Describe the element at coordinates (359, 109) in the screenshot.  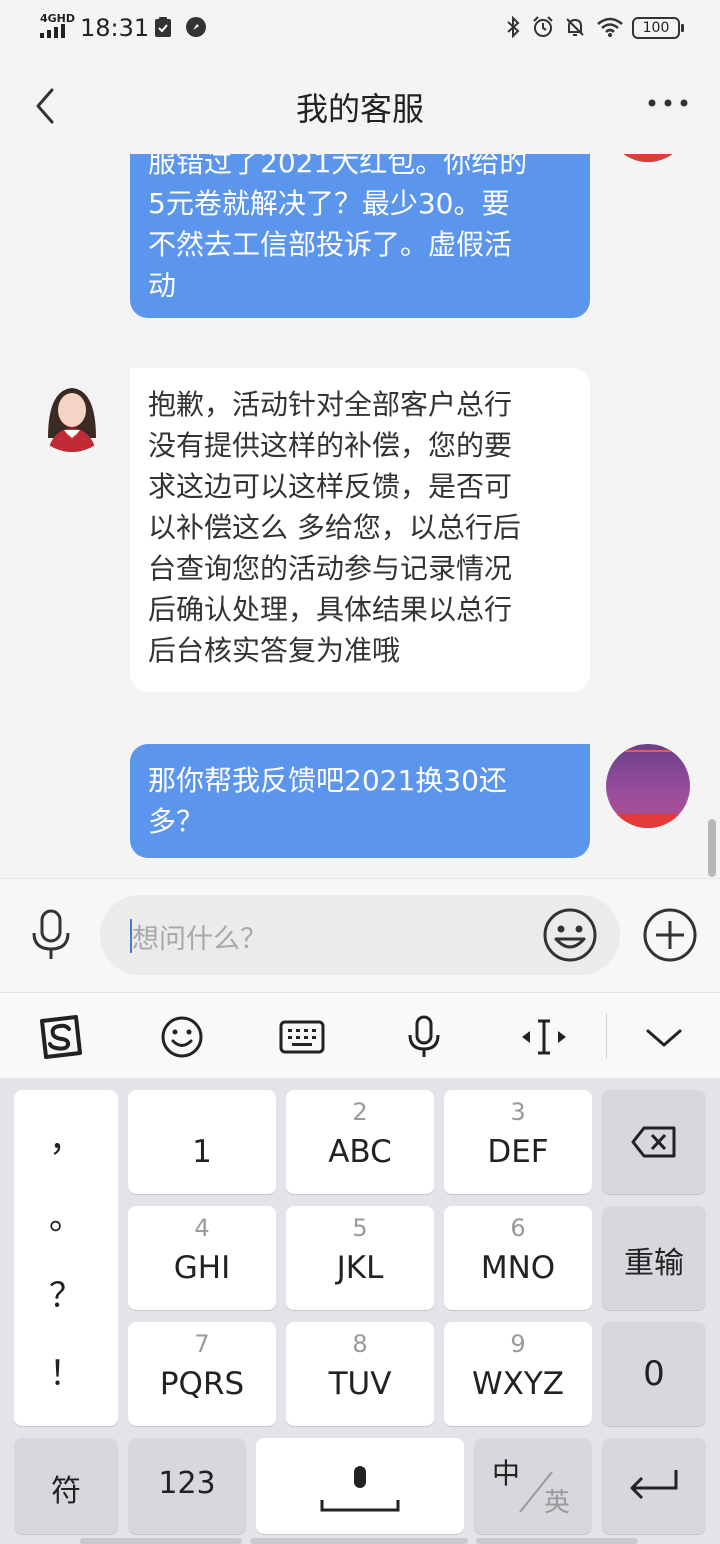
I see `page-title: 我的客服` at that location.